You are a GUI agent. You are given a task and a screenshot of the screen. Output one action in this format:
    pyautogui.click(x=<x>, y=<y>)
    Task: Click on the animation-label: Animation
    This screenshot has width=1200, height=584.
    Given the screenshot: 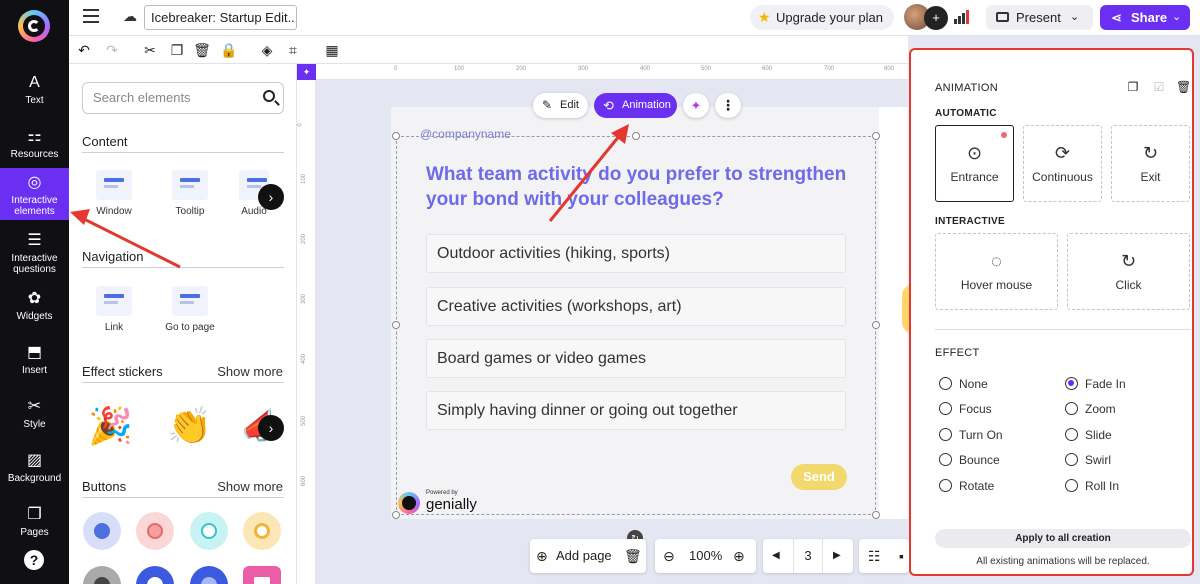 What is the action you would take?
    pyautogui.click(x=646, y=105)
    